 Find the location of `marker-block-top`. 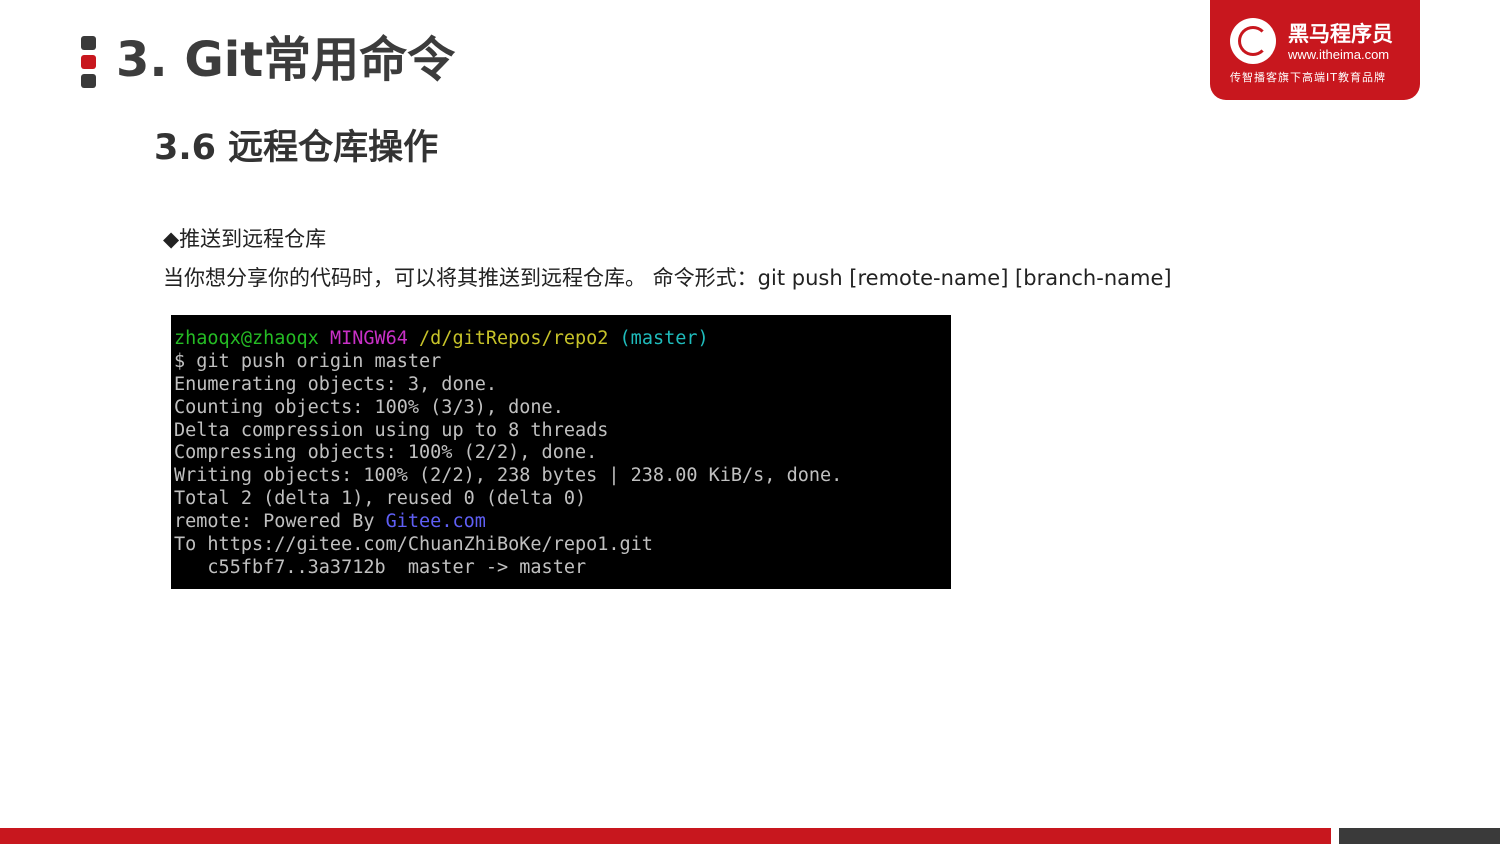

marker-block-top is located at coordinates (88, 43).